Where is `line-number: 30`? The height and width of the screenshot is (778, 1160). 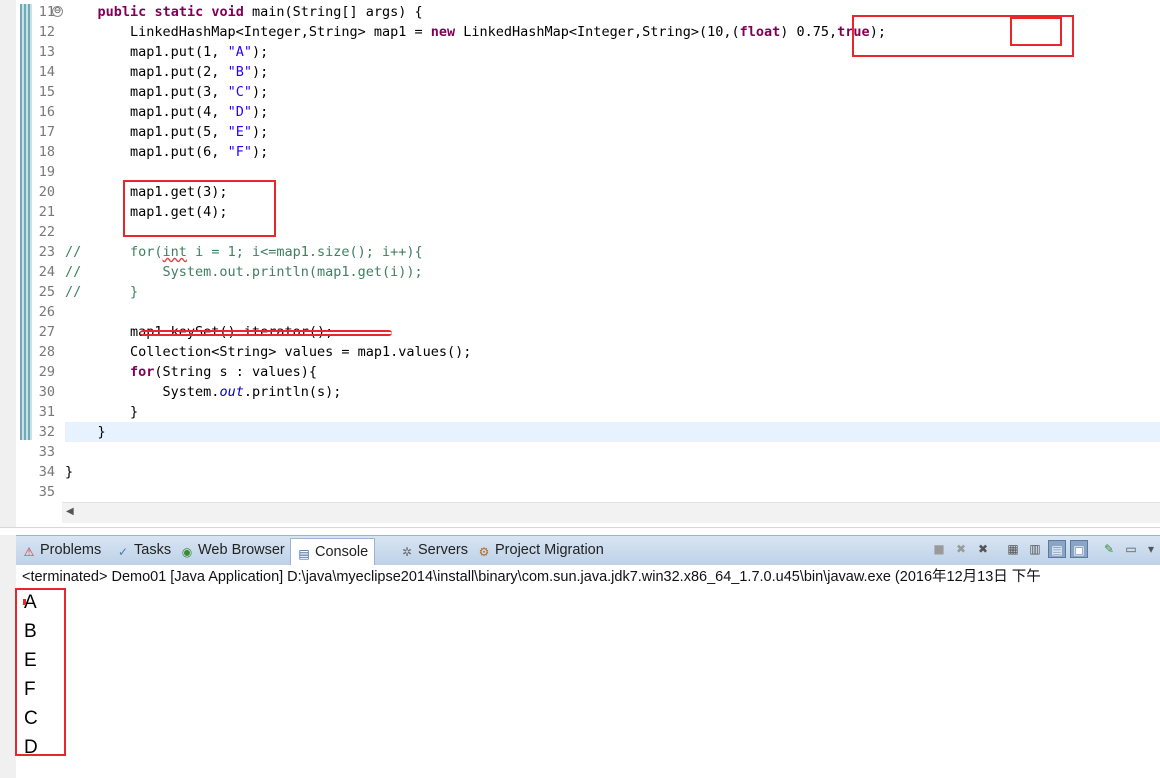
line-number: 30 is located at coordinates (46, 392).